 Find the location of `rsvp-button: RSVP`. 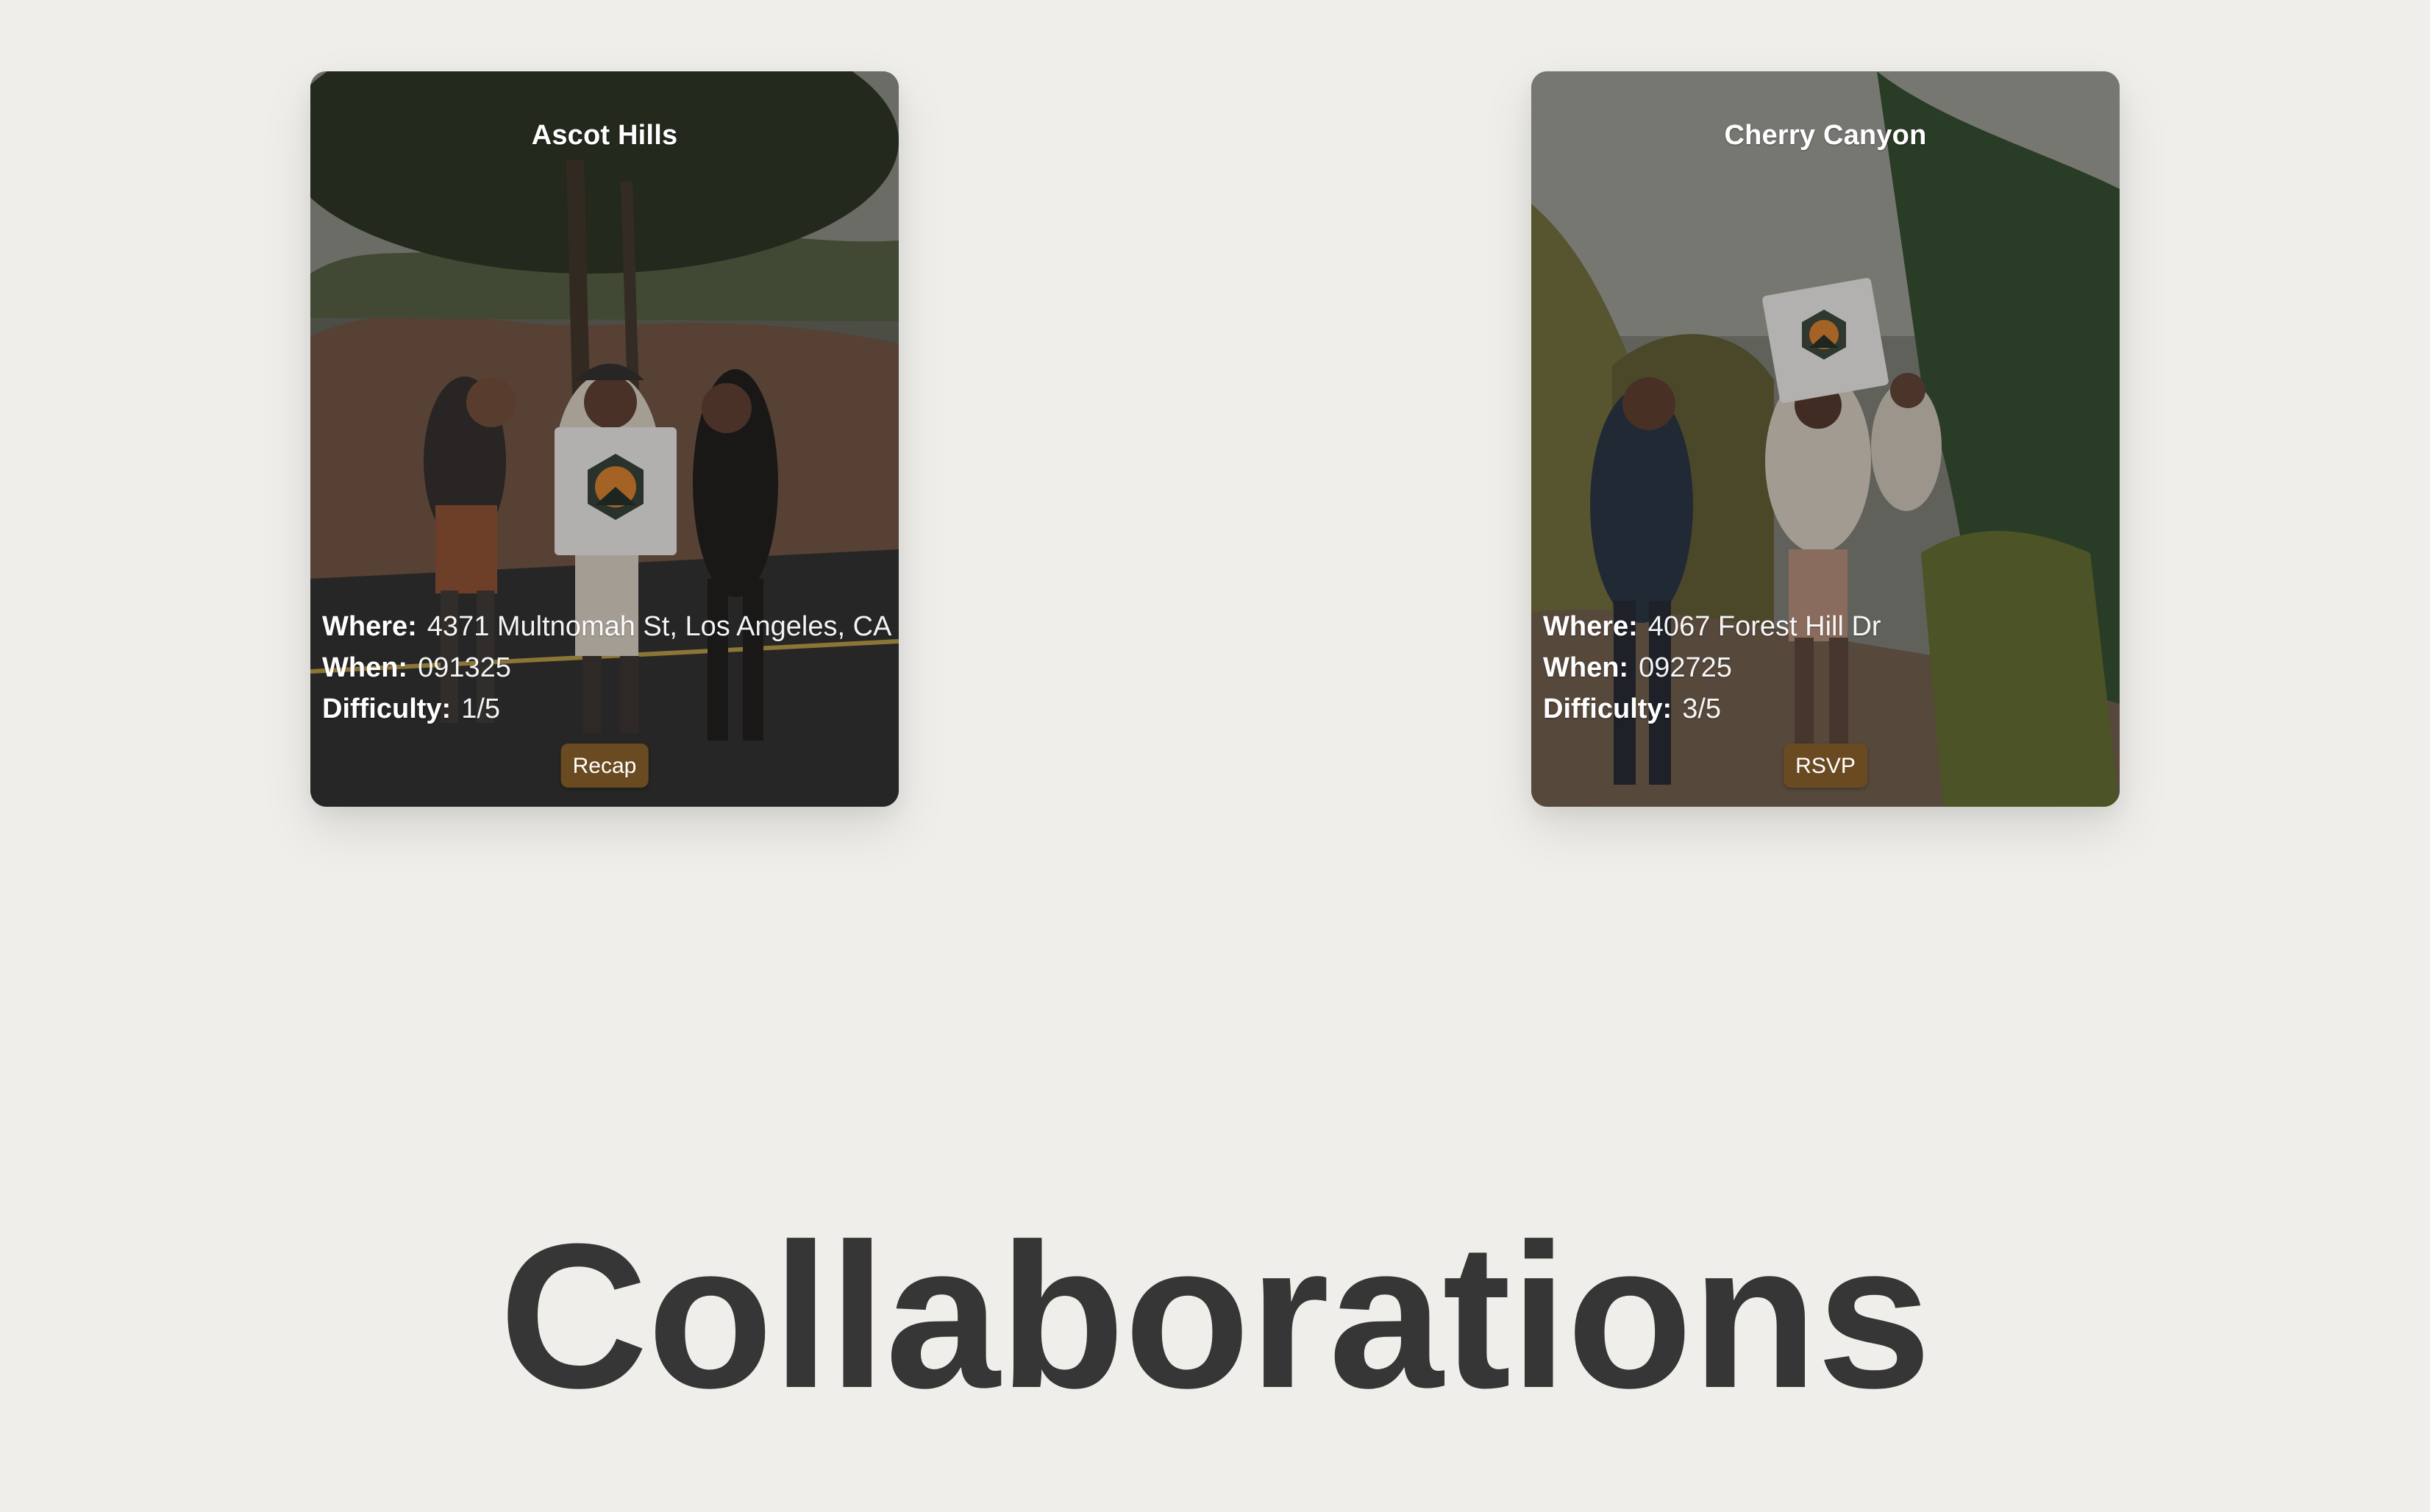

rsvp-button: RSVP is located at coordinates (1825, 766).